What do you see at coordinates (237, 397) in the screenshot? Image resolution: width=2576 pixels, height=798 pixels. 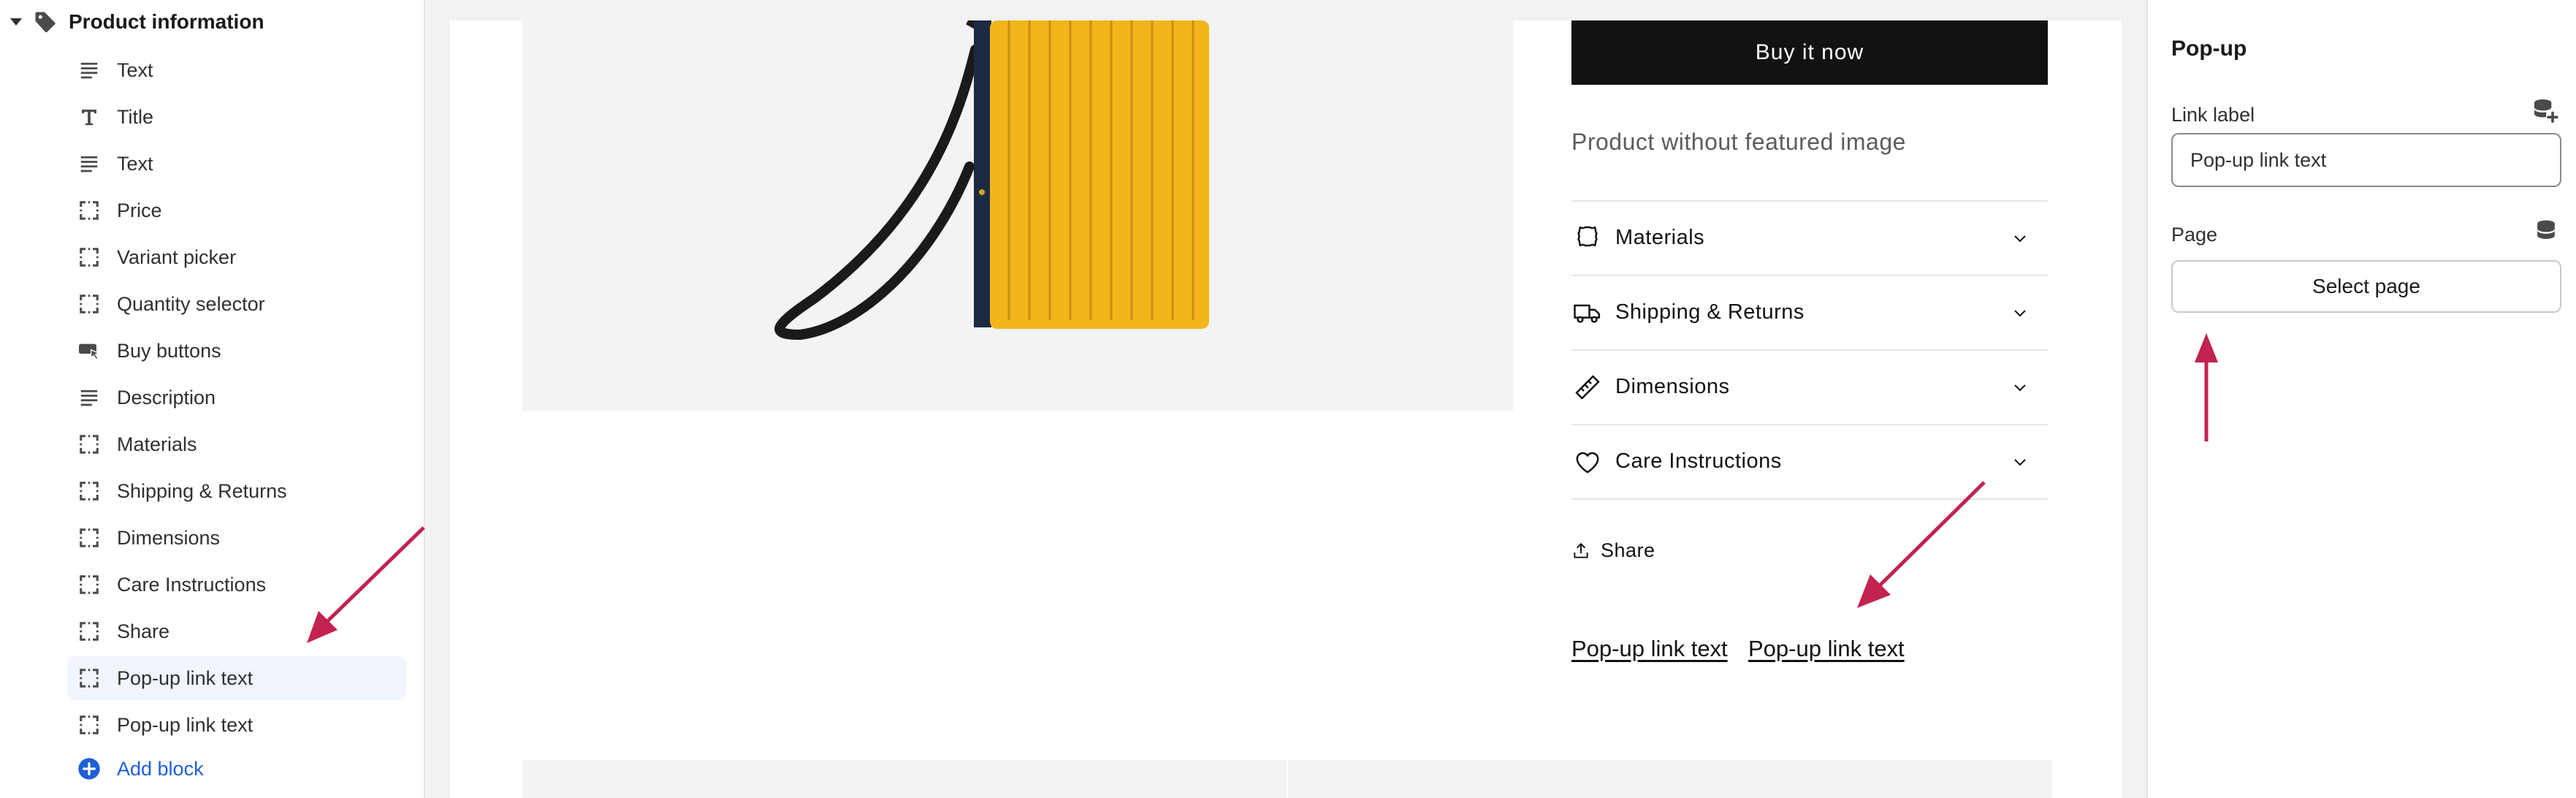 I see `sidebar-item-description: Description` at bounding box center [237, 397].